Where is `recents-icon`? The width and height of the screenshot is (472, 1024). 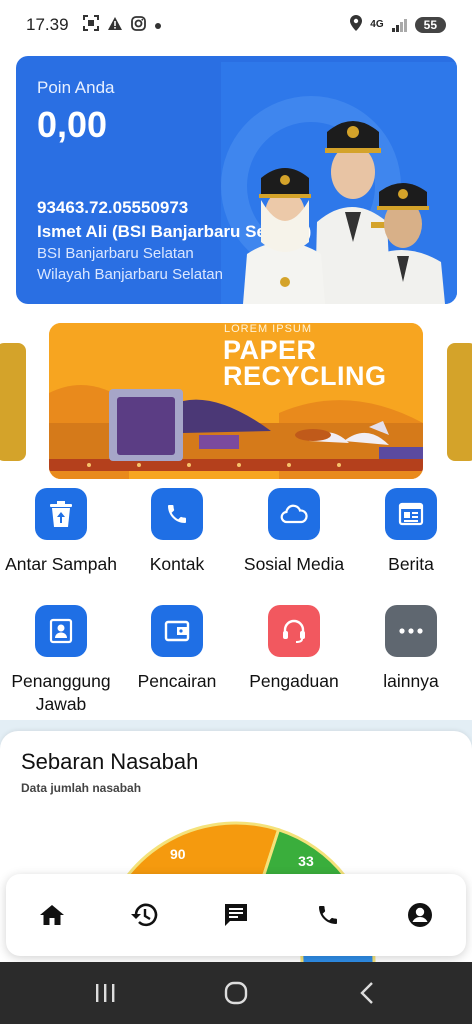 recents-icon is located at coordinates (105, 993).